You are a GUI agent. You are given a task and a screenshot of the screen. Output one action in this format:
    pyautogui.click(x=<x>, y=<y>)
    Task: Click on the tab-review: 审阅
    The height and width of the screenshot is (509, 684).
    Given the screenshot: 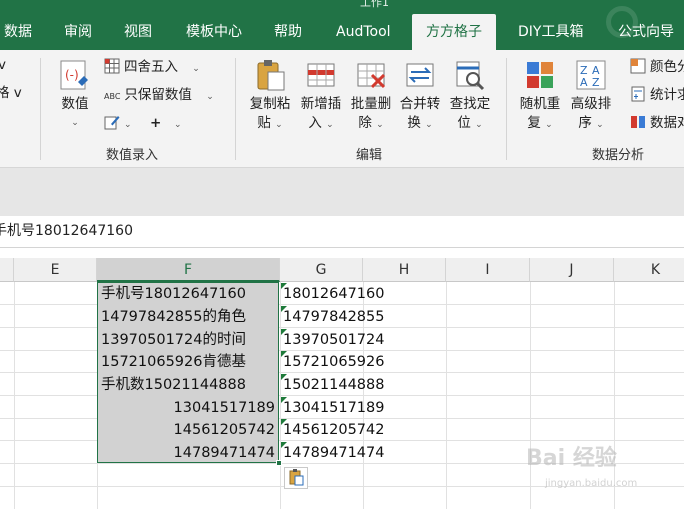 What is the action you would take?
    pyautogui.click(x=78, y=32)
    